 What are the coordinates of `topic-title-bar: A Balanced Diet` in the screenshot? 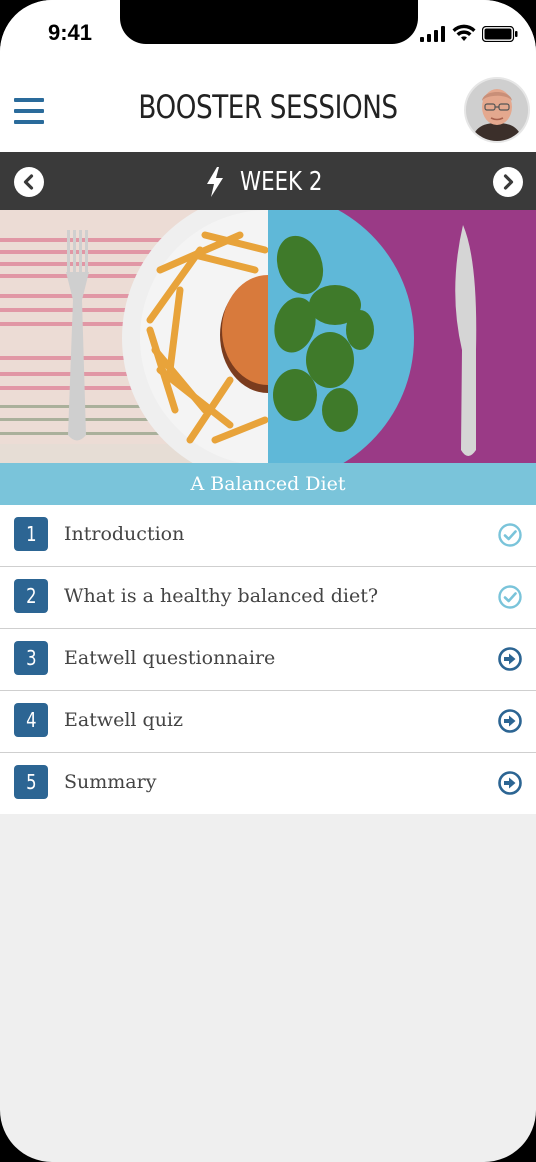 It's located at (268, 484).